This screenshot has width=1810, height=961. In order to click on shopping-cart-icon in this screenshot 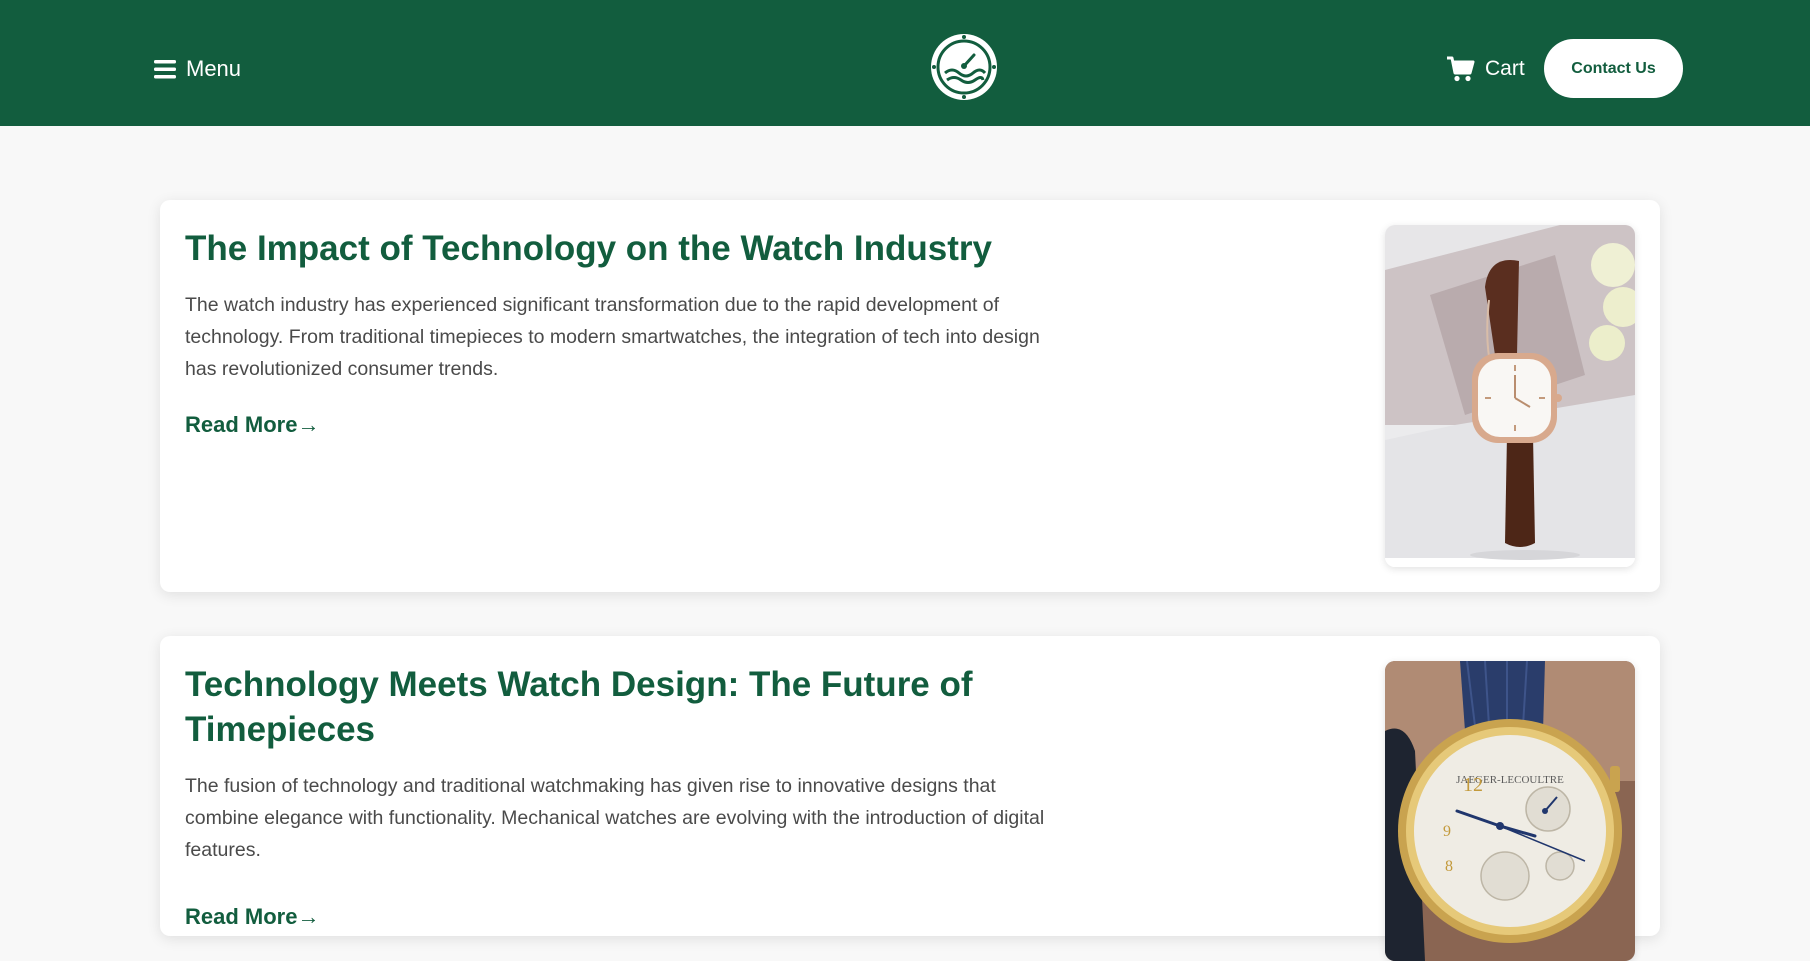, I will do `click(1461, 69)`.